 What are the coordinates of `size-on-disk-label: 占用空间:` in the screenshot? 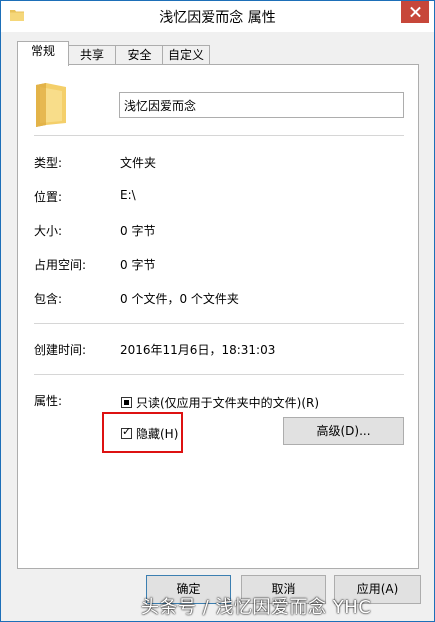 It's located at (60, 265).